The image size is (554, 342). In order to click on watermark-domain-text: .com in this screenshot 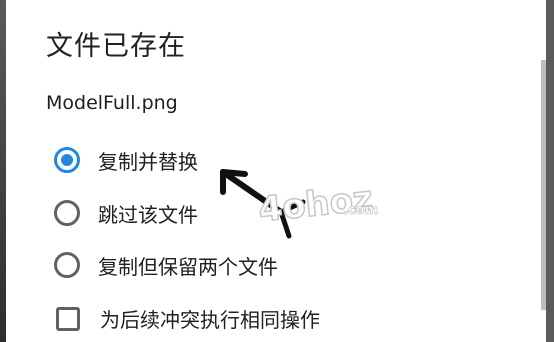, I will do `click(360, 210)`.